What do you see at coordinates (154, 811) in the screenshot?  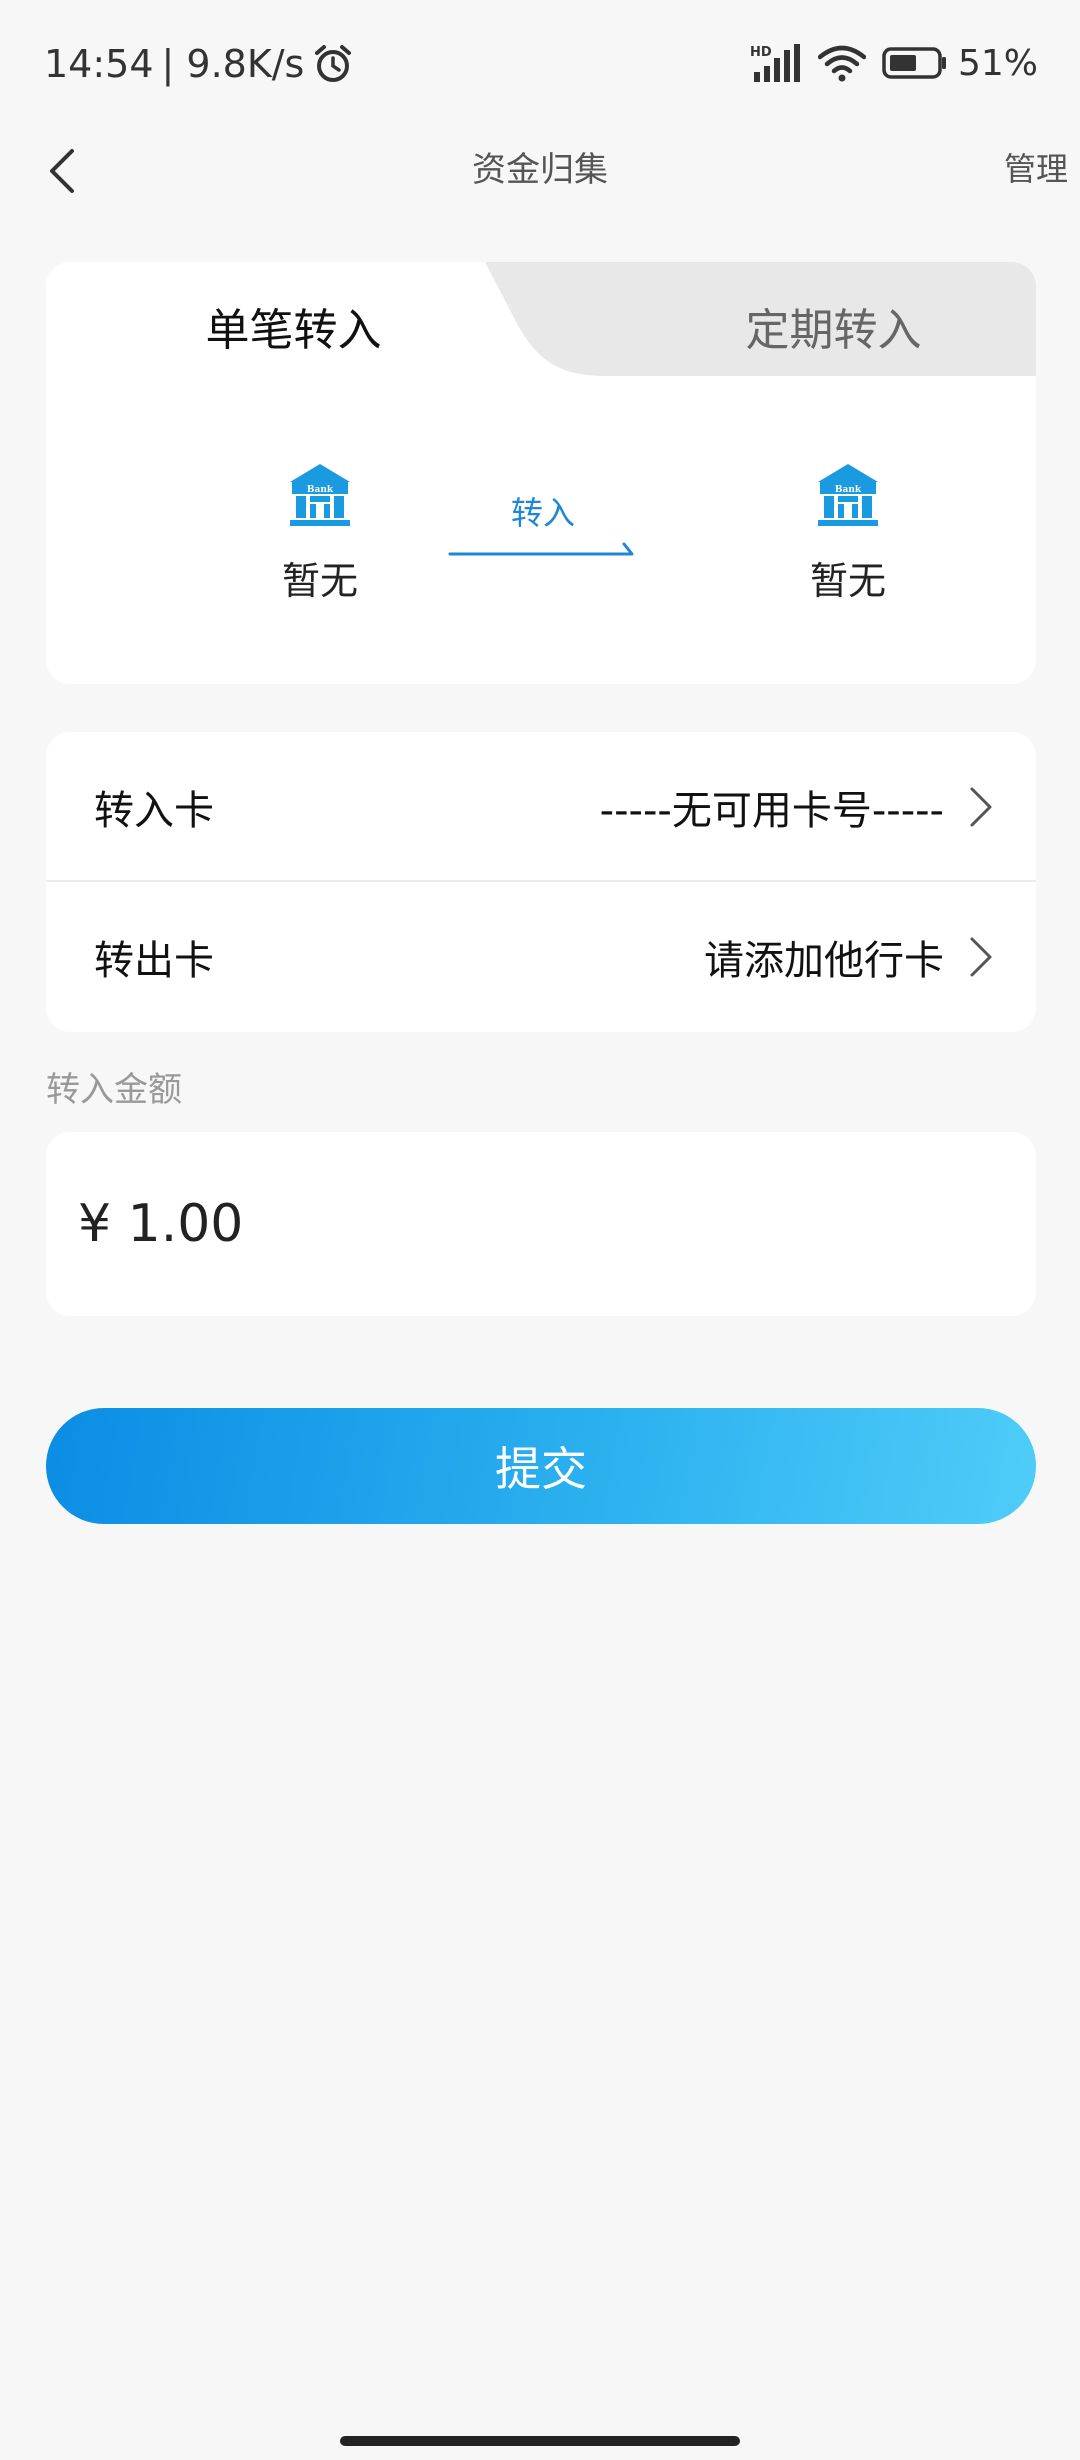 I see `transfer-in-card-label: 转入卡` at bounding box center [154, 811].